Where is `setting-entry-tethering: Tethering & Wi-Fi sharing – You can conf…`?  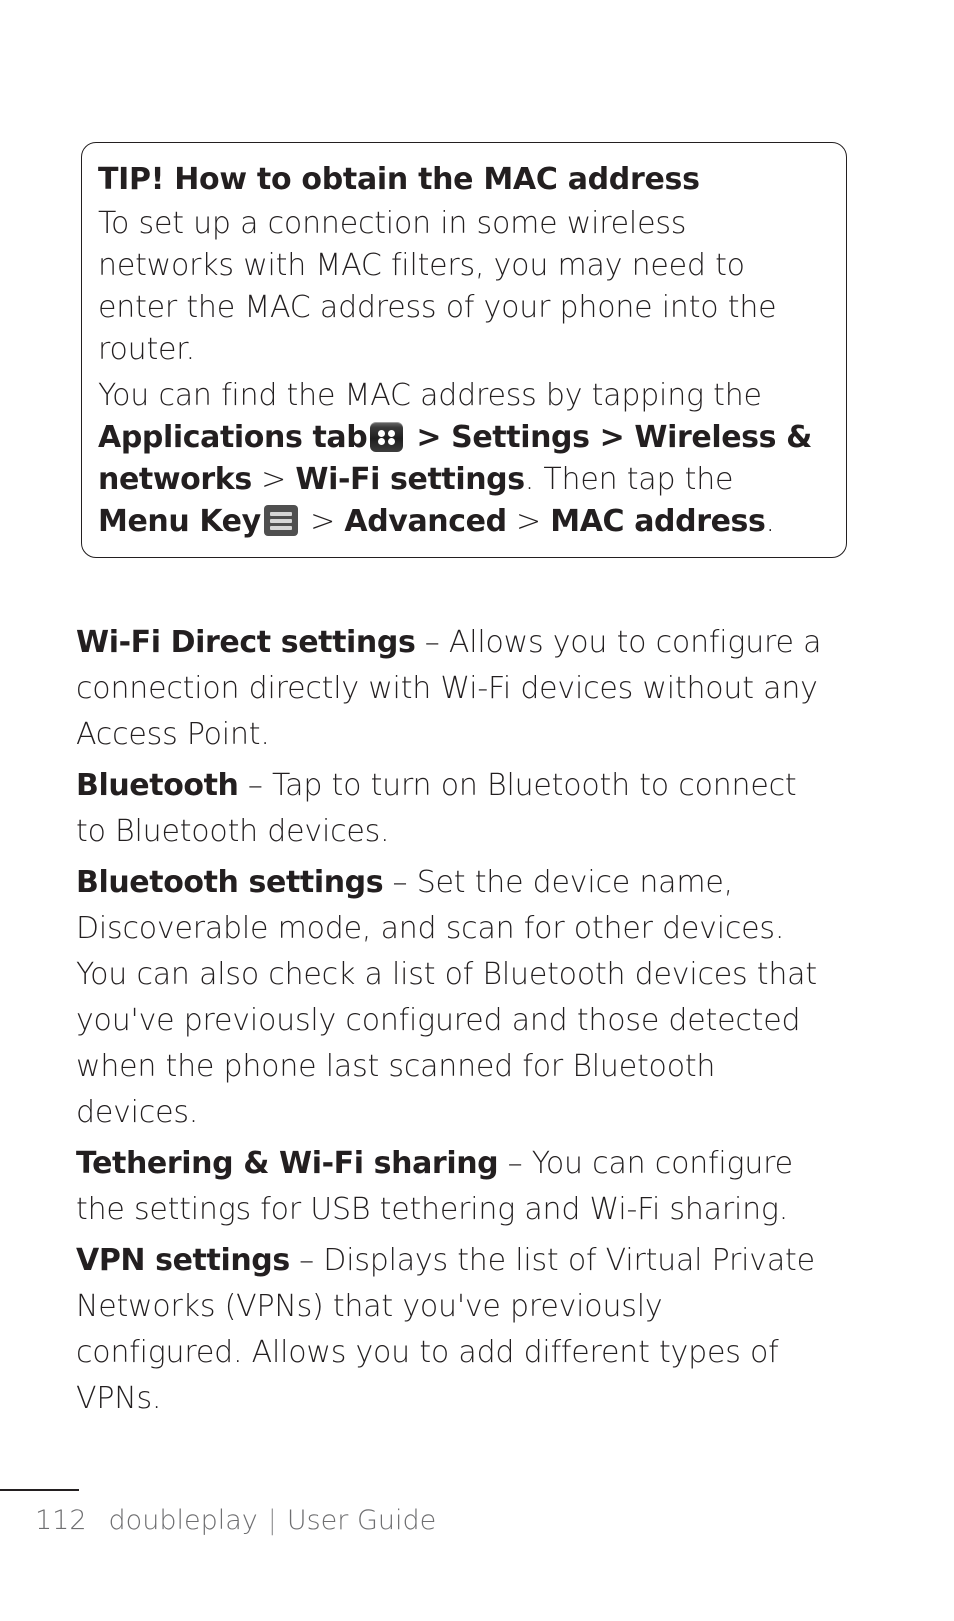 setting-entry-tethering: Tethering & Wi-Fi sharing – You can conf… is located at coordinates (454, 1187).